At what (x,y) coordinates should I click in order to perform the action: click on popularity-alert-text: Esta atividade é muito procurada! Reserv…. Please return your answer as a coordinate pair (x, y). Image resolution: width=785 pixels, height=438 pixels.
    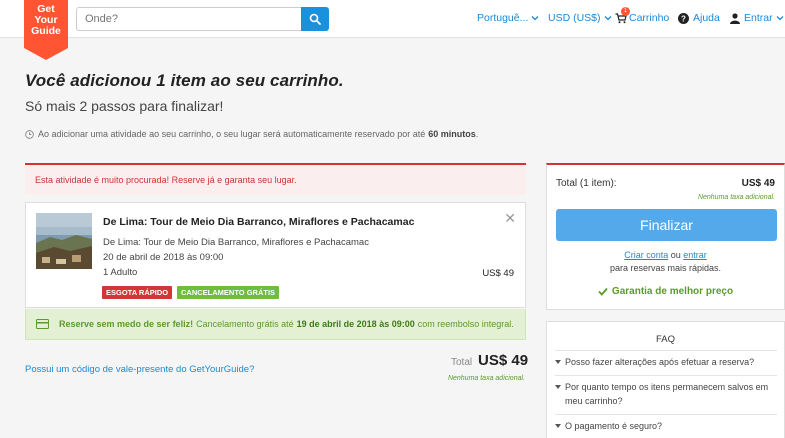
    Looking at the image, I should click on (166, 180).